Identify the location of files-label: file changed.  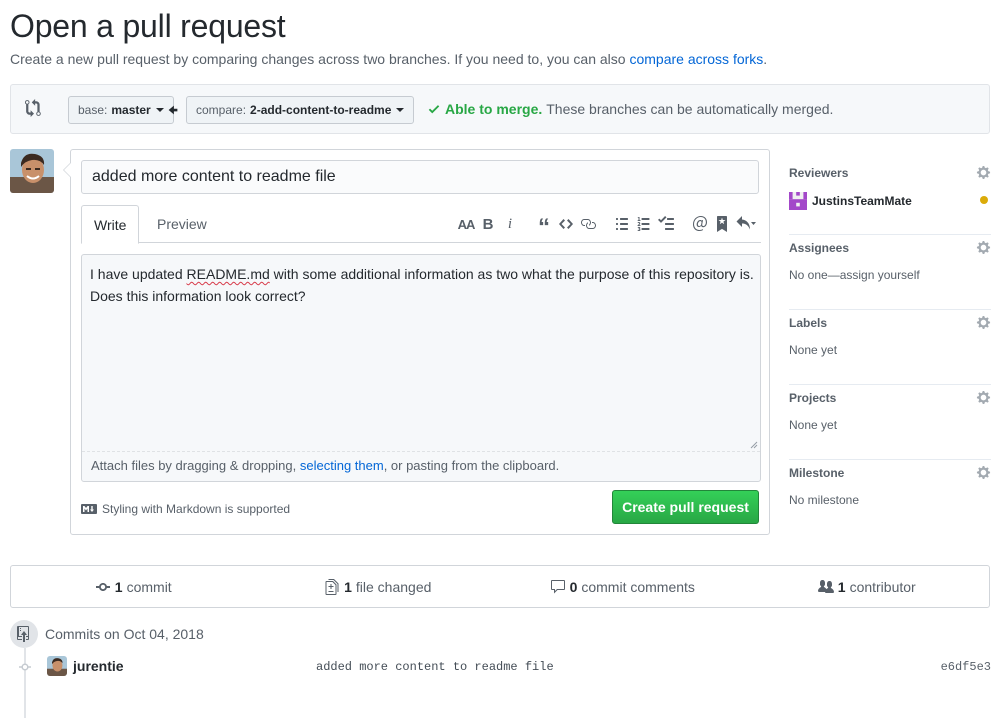
(393, 586).